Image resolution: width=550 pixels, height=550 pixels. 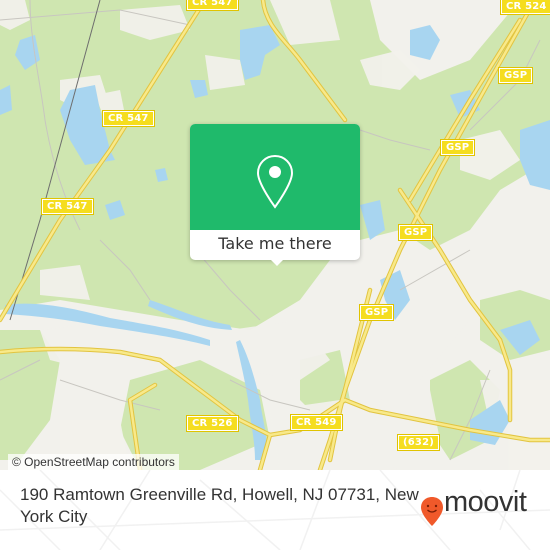 I want to click on popup-pointer, so click(x=277, y=262).